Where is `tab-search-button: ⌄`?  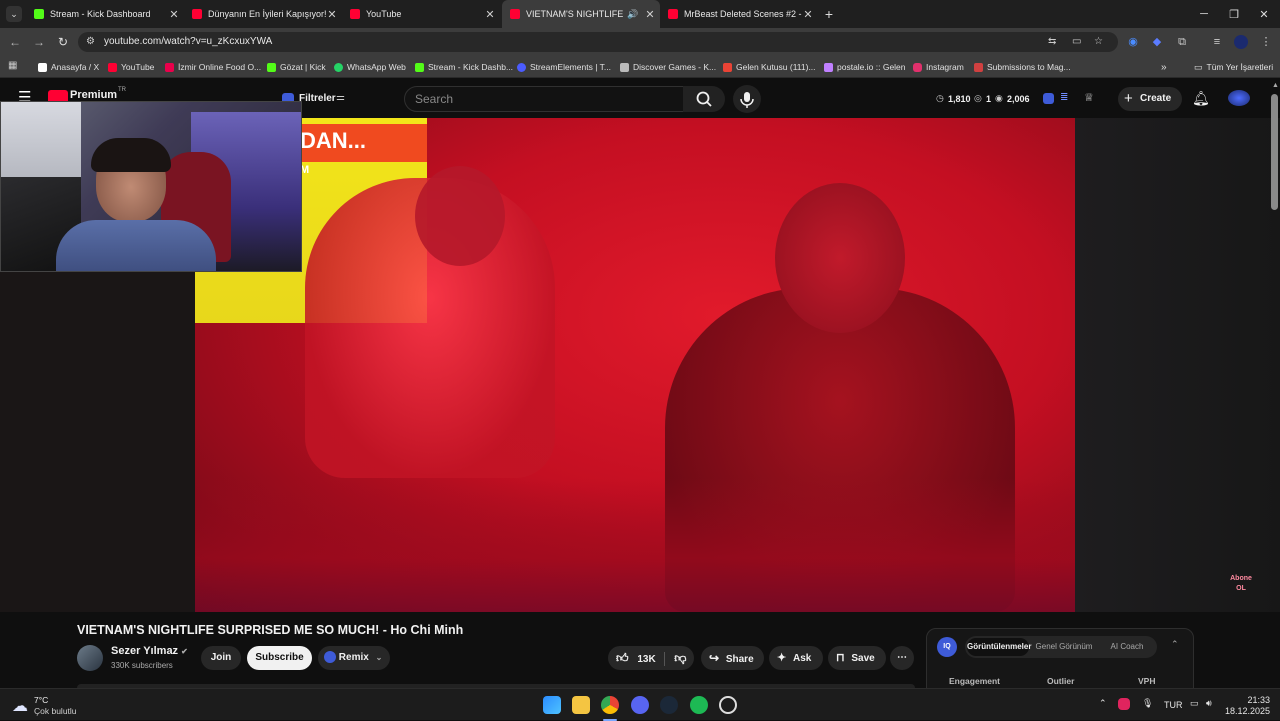 tab-search-button: ⌄ is located at coordinates (14, 14).